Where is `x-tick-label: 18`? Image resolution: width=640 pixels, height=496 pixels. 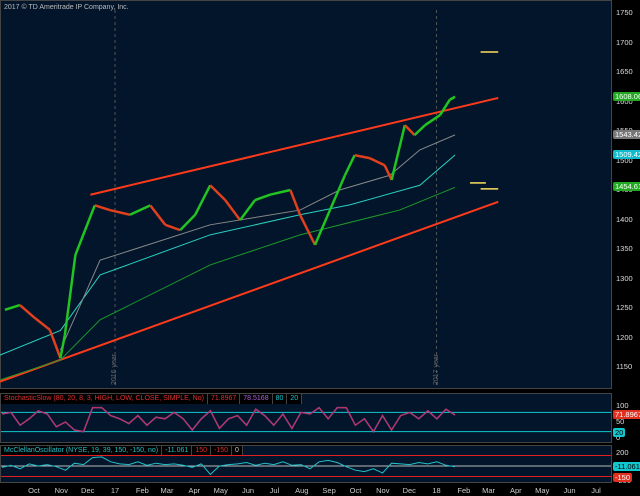 x-tick-label: 18 is located at coordinates (436, 490).